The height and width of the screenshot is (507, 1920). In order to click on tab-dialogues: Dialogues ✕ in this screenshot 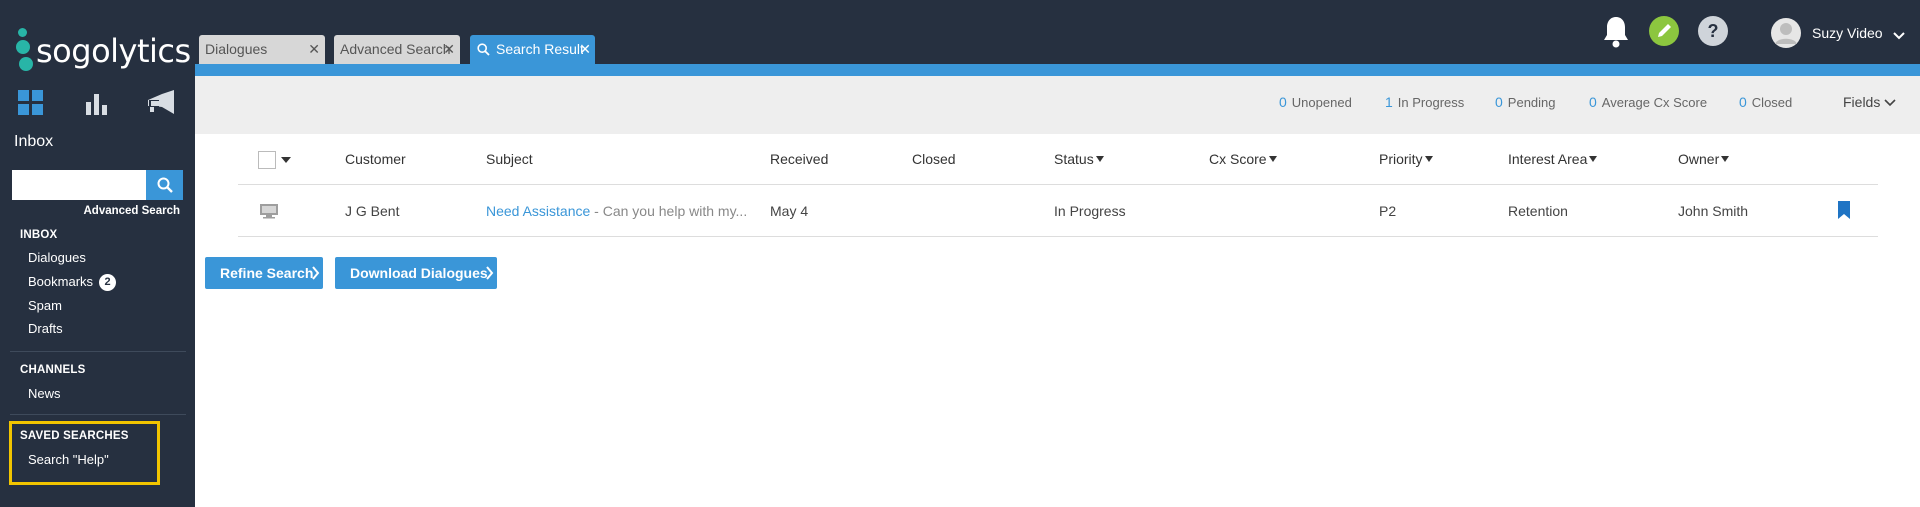, I will do `click(262, 49)`.